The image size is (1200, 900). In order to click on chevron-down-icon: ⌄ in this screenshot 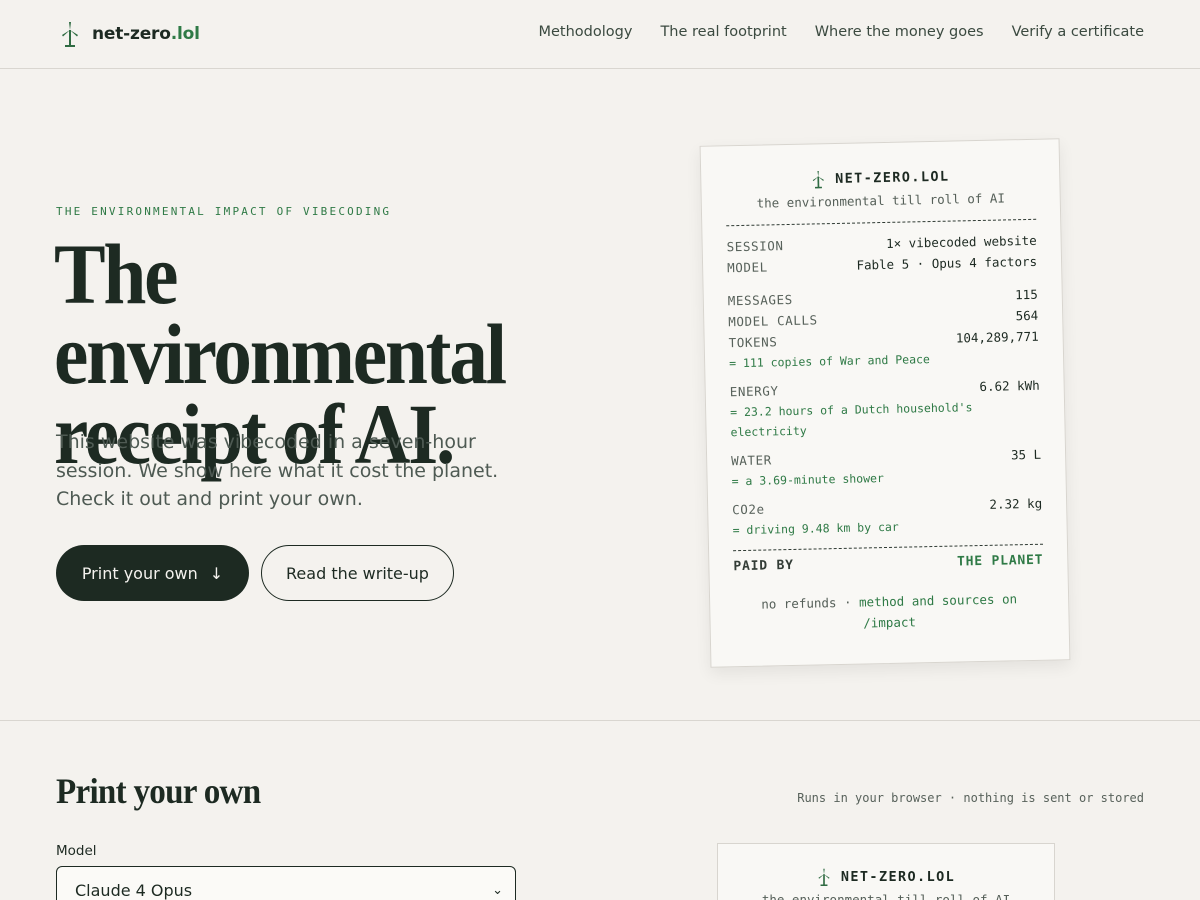, I will do `click(497, 890)`.